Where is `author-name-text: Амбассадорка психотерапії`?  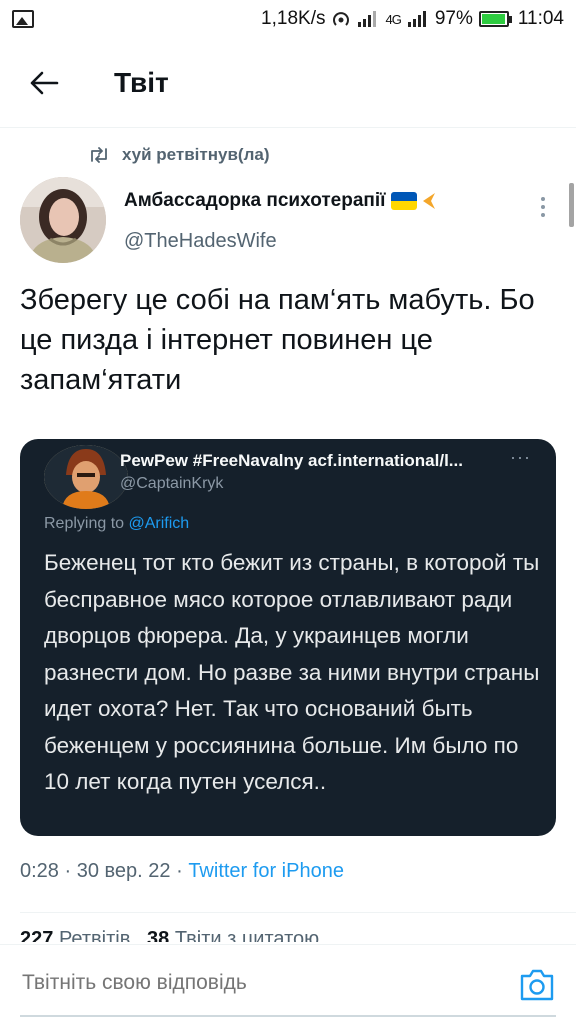
author-name-text: Амбассадорка психотерапії is located at coordinates (255, 200).